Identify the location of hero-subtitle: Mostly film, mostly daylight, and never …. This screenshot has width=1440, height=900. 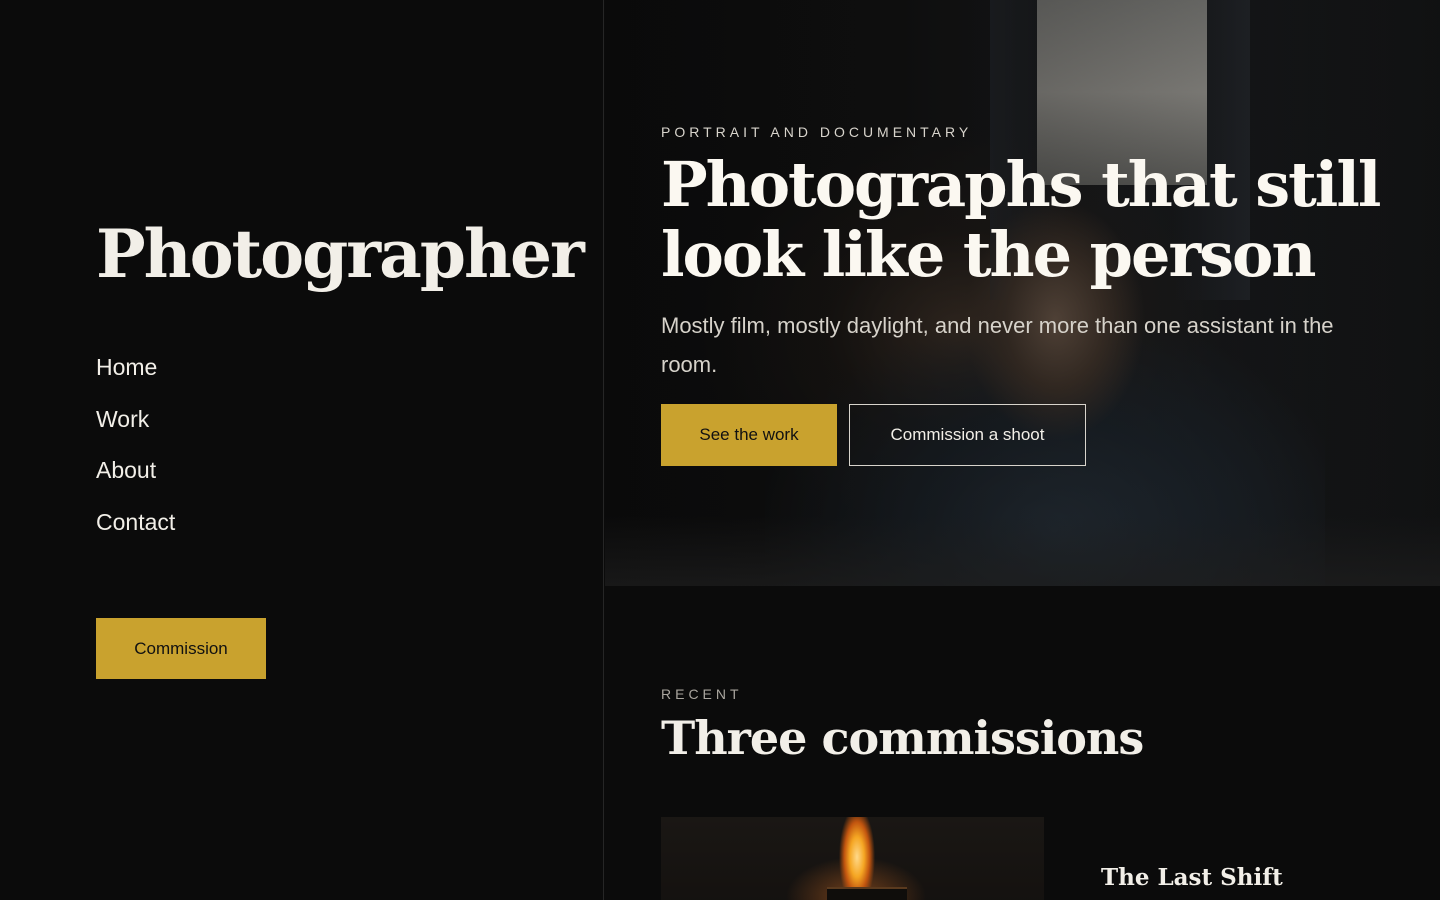
(997, 345).